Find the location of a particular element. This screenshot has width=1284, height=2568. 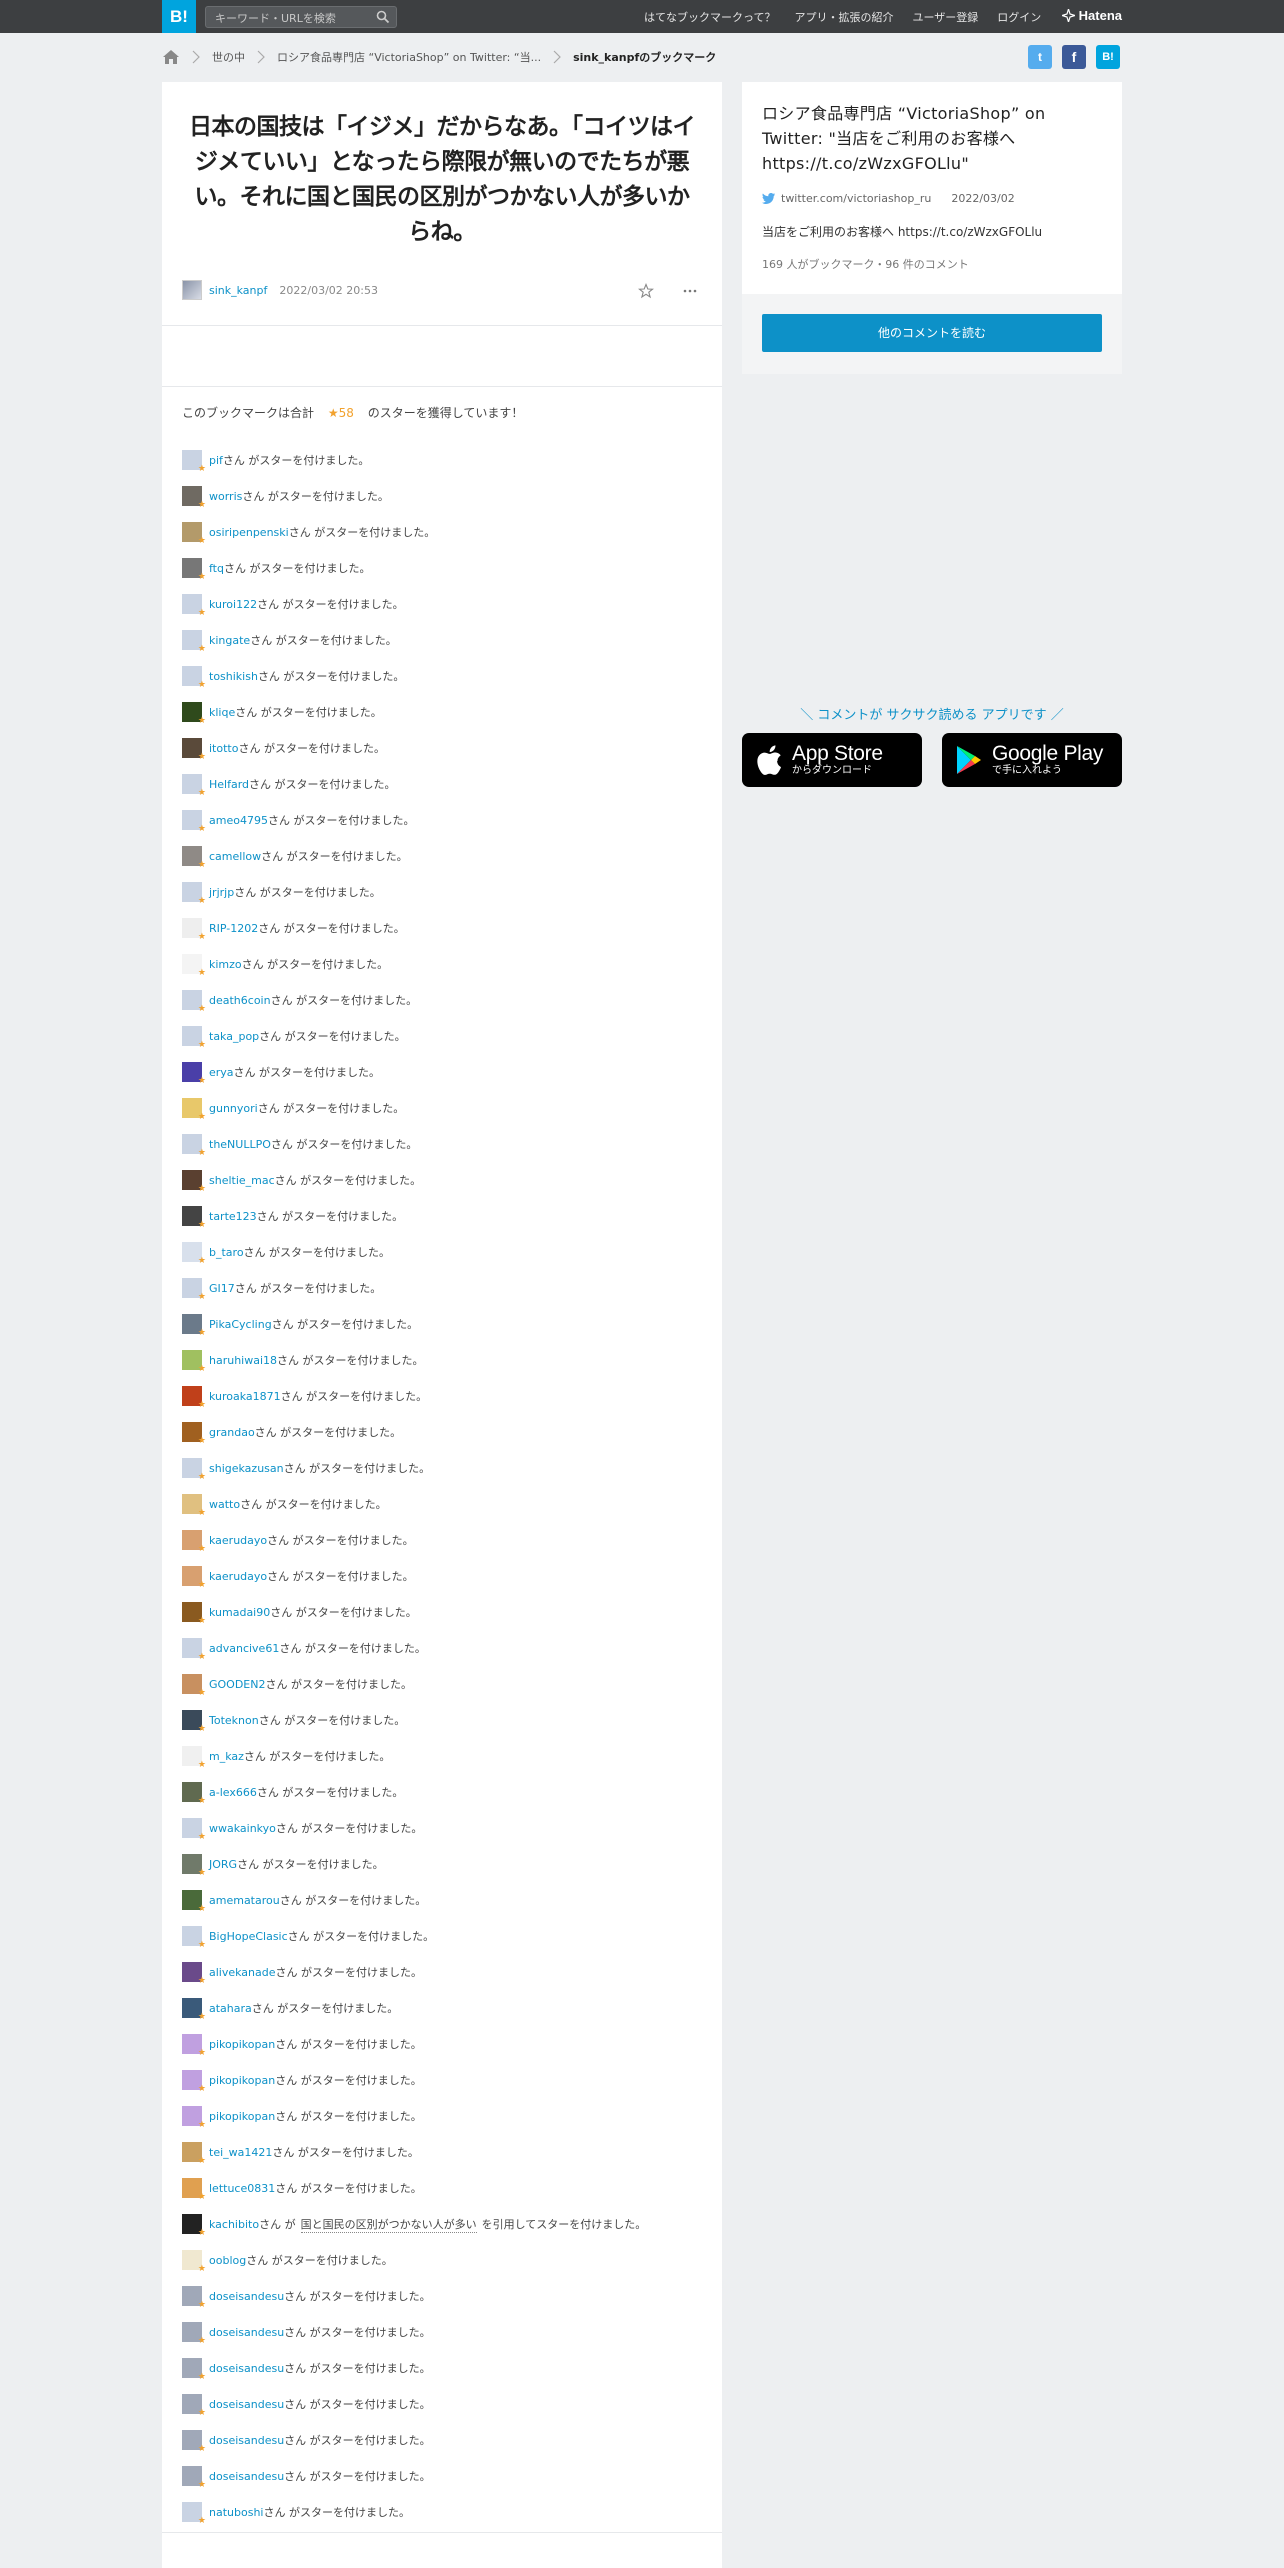

star-user-link: osiripenpenski is located at coordinates (249, 532).